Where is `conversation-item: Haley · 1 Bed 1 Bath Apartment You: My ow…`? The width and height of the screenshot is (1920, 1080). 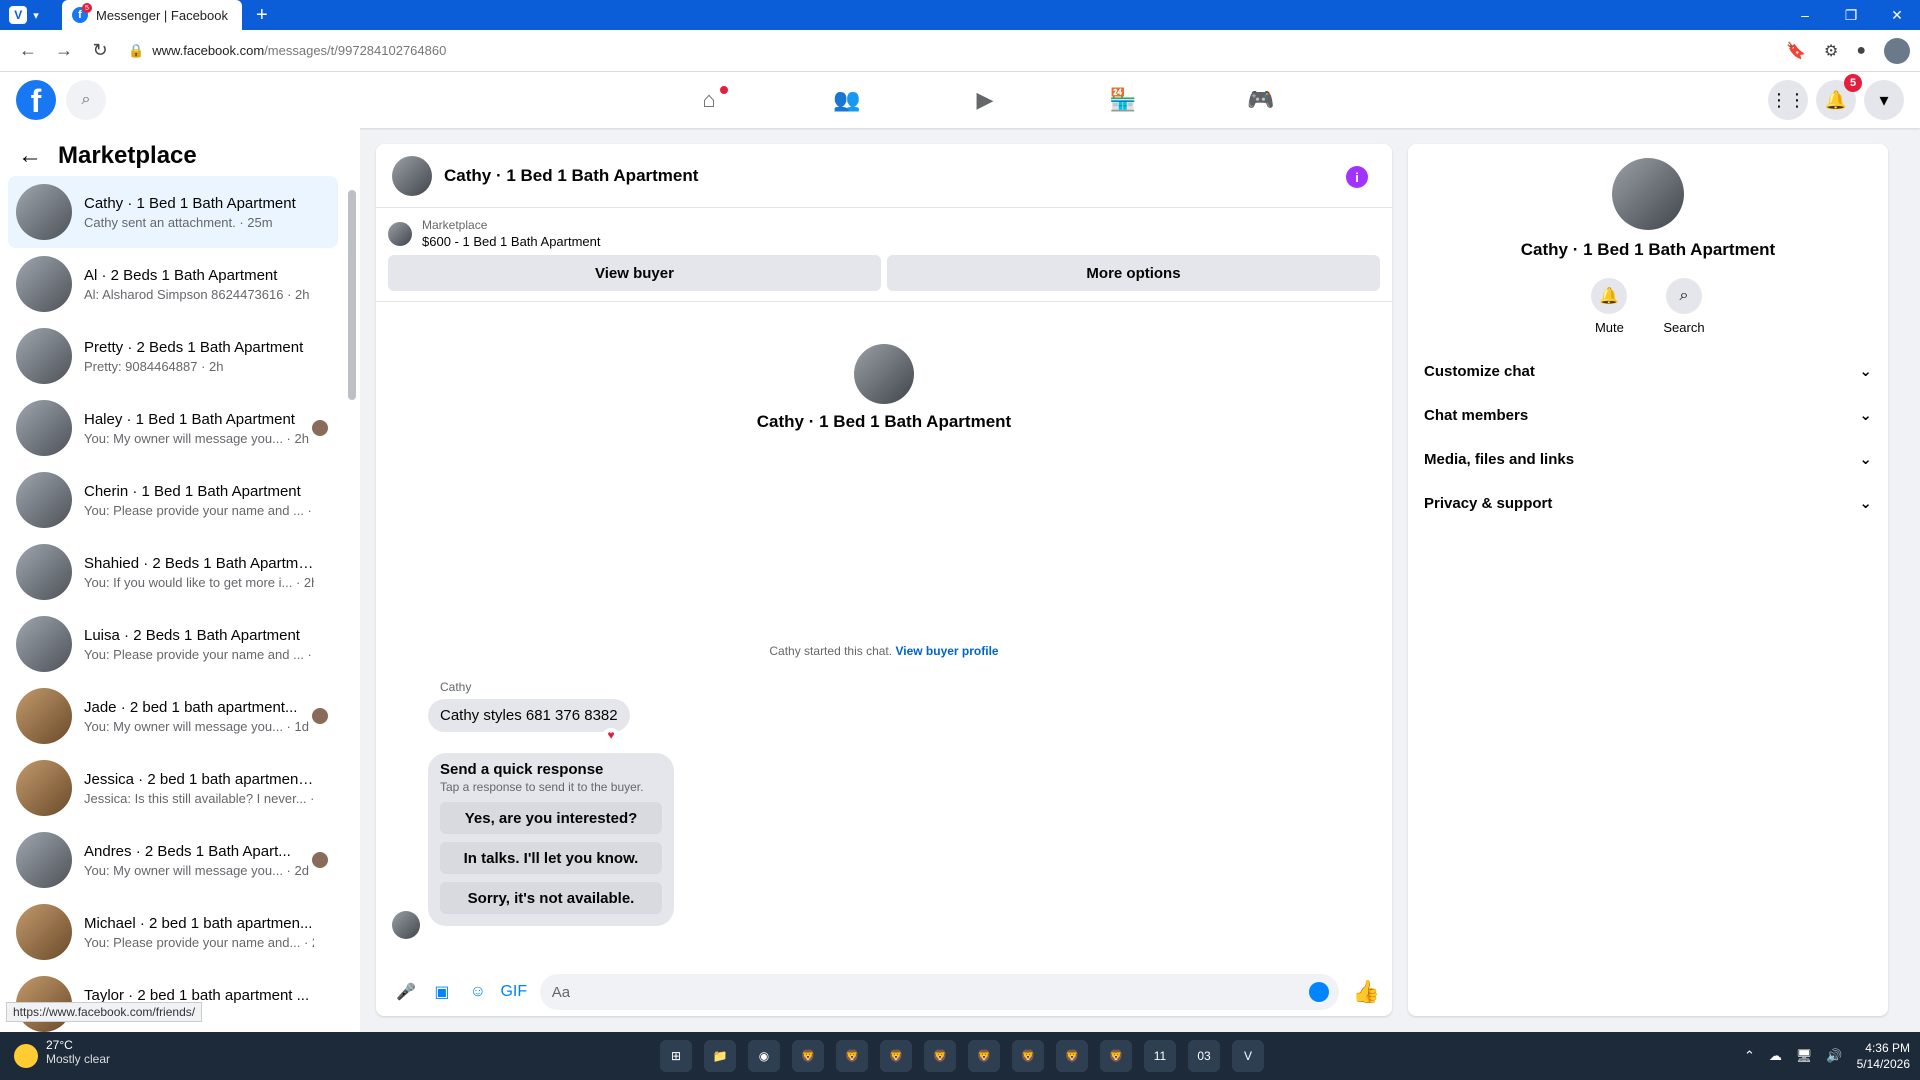 conversation-item: Haley · 1 Bed 1 Bath Apartment You: My ow… is located at coordinates (173, 428).